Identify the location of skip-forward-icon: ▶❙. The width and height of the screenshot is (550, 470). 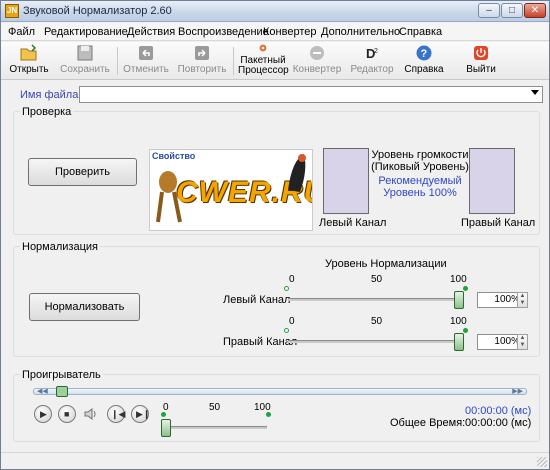
(143, 414).